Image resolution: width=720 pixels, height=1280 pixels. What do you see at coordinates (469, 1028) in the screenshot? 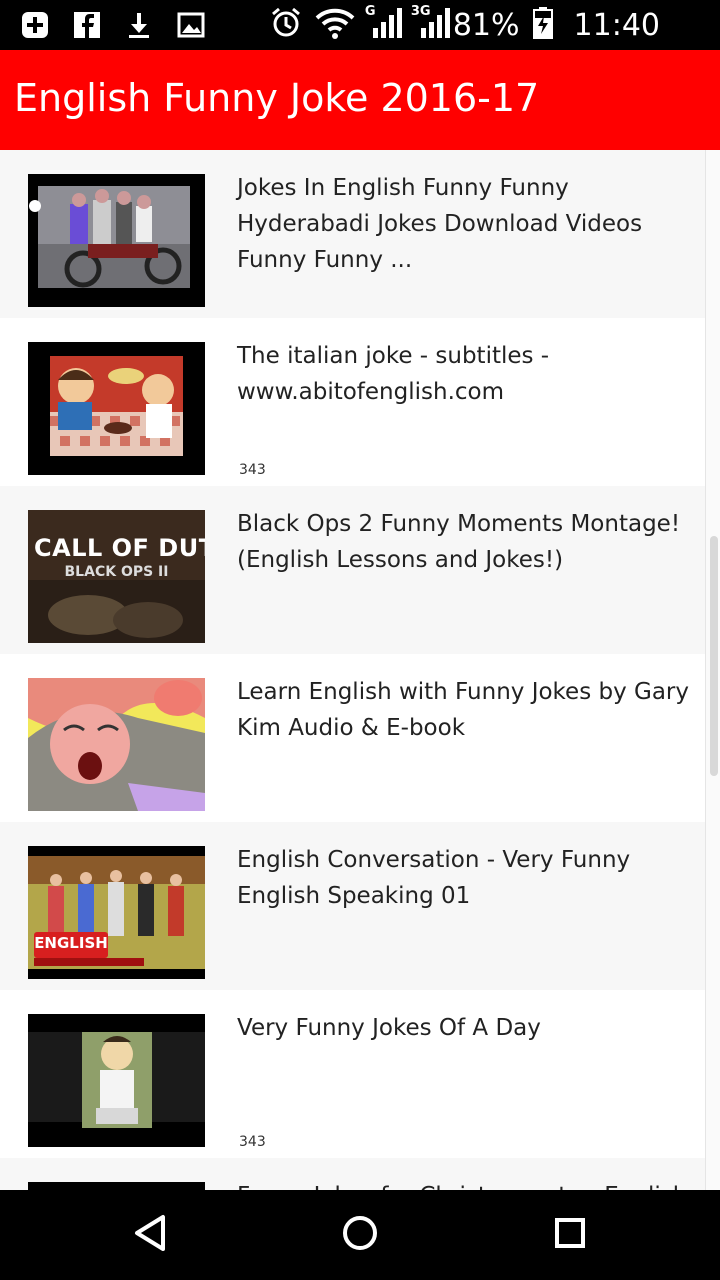
I see `video-title: Very Funny Jokes Of A Day` at bounding box center [469, 1028].